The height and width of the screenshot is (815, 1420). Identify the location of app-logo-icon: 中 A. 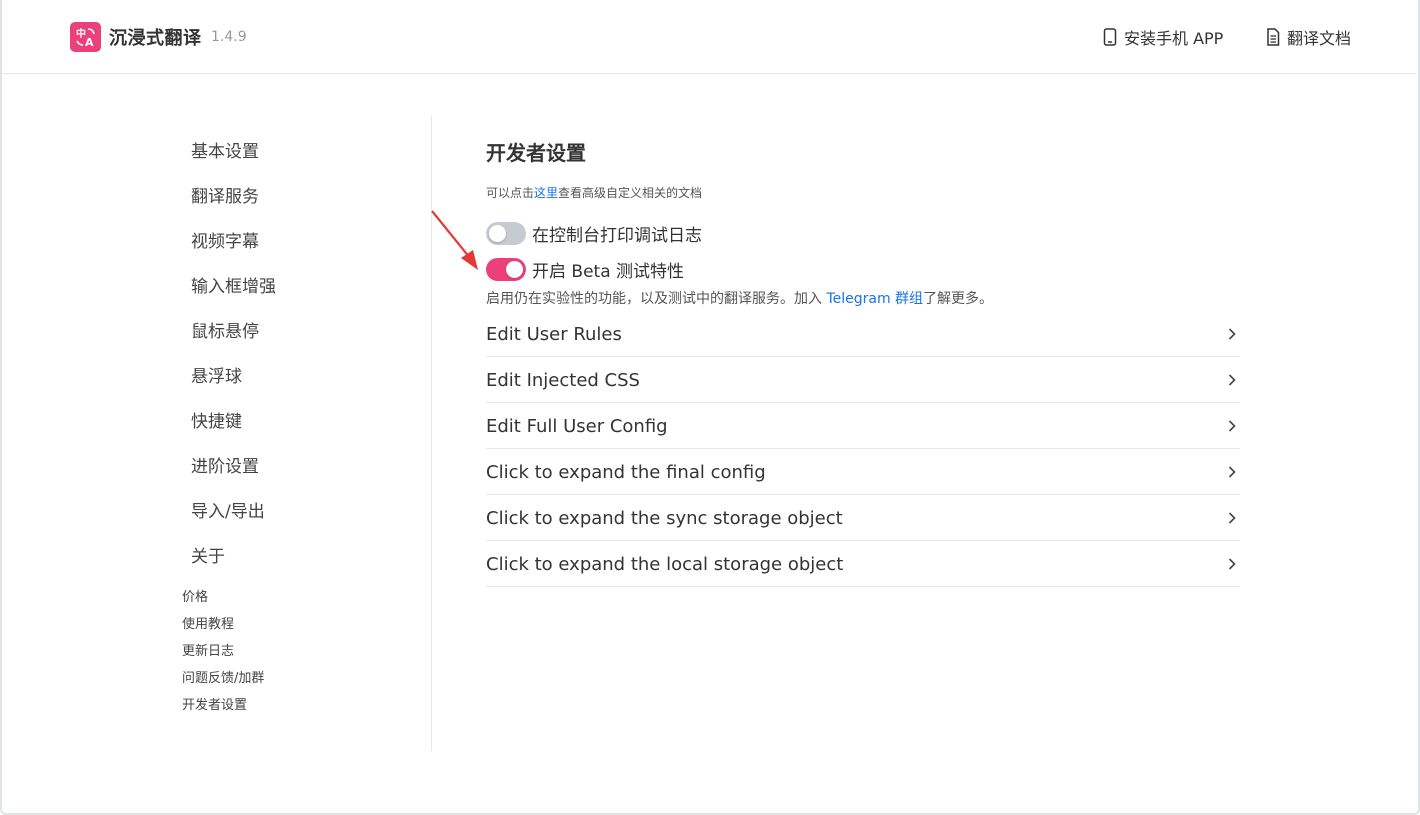
(85, 37).